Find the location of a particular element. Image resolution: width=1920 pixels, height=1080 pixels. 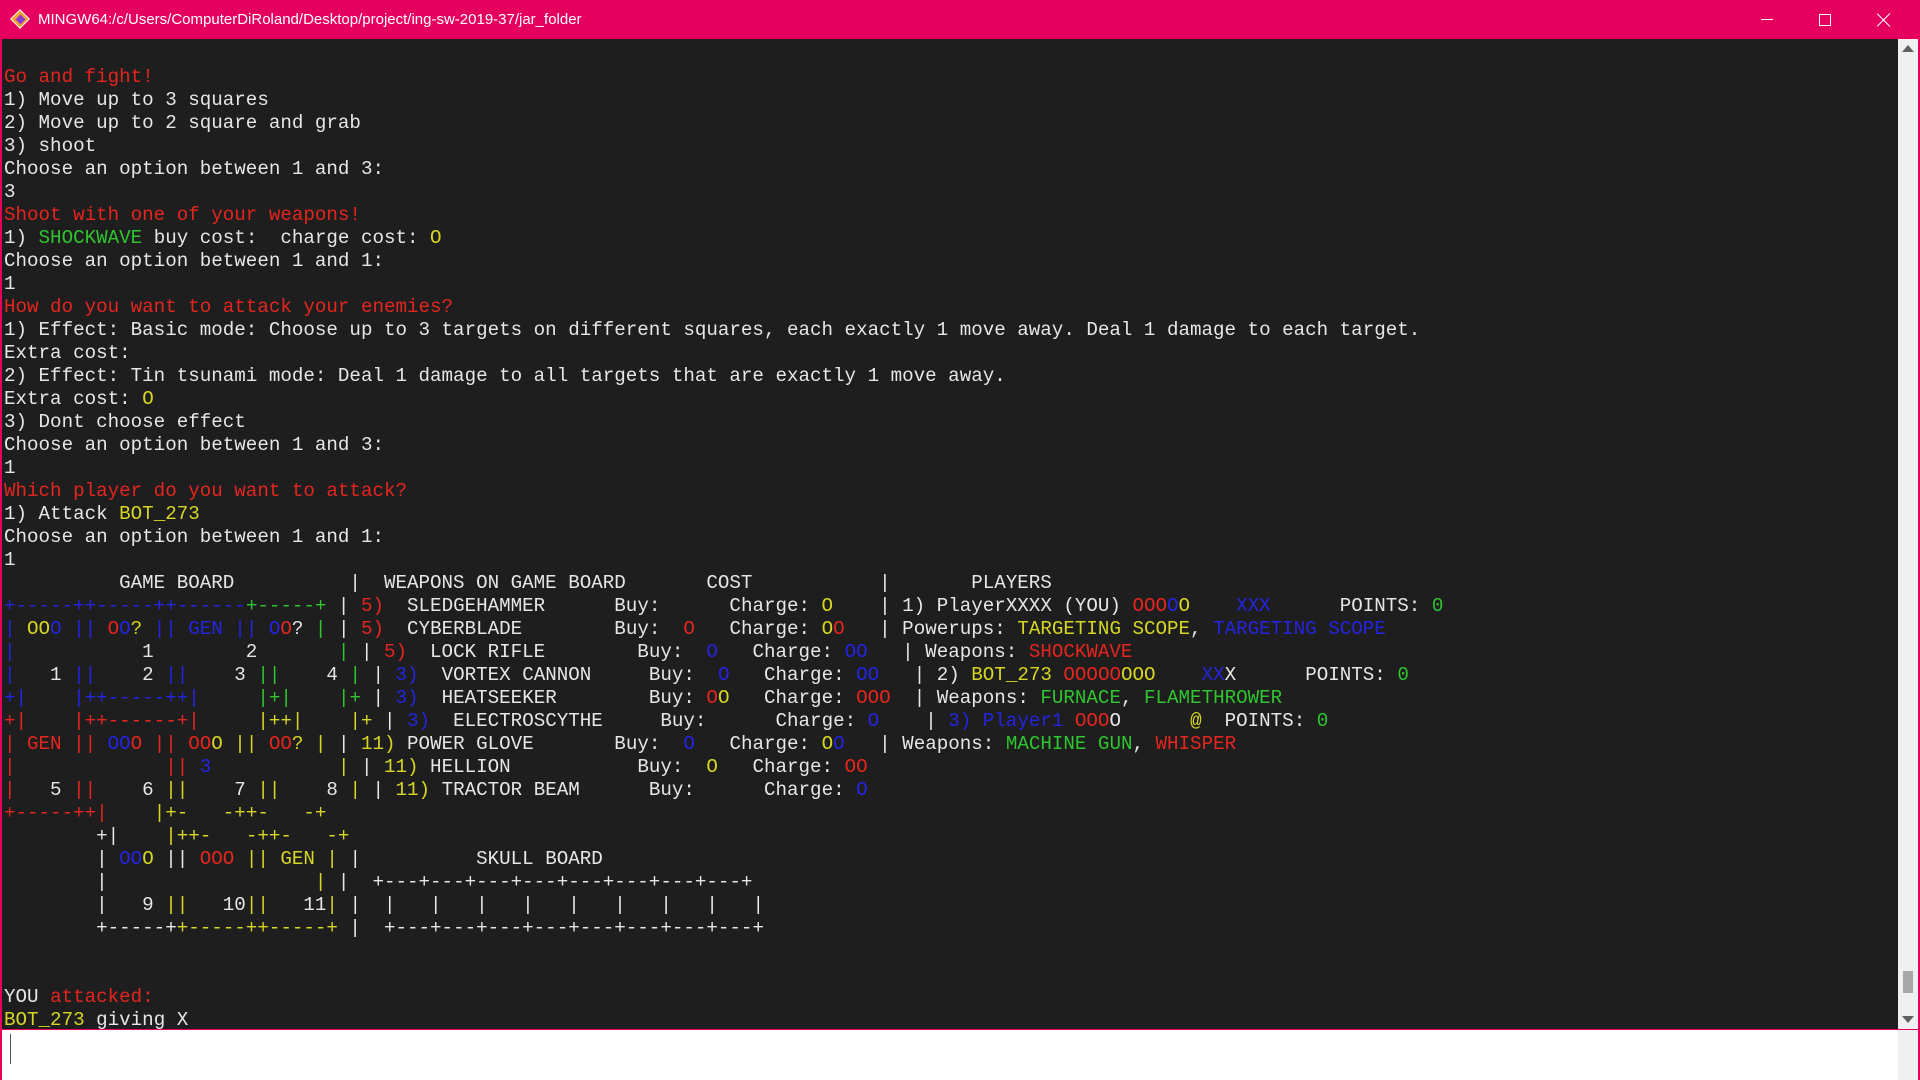

terminal-line: Choose an option between 1 and 3: is located at coordinates (723, 169).